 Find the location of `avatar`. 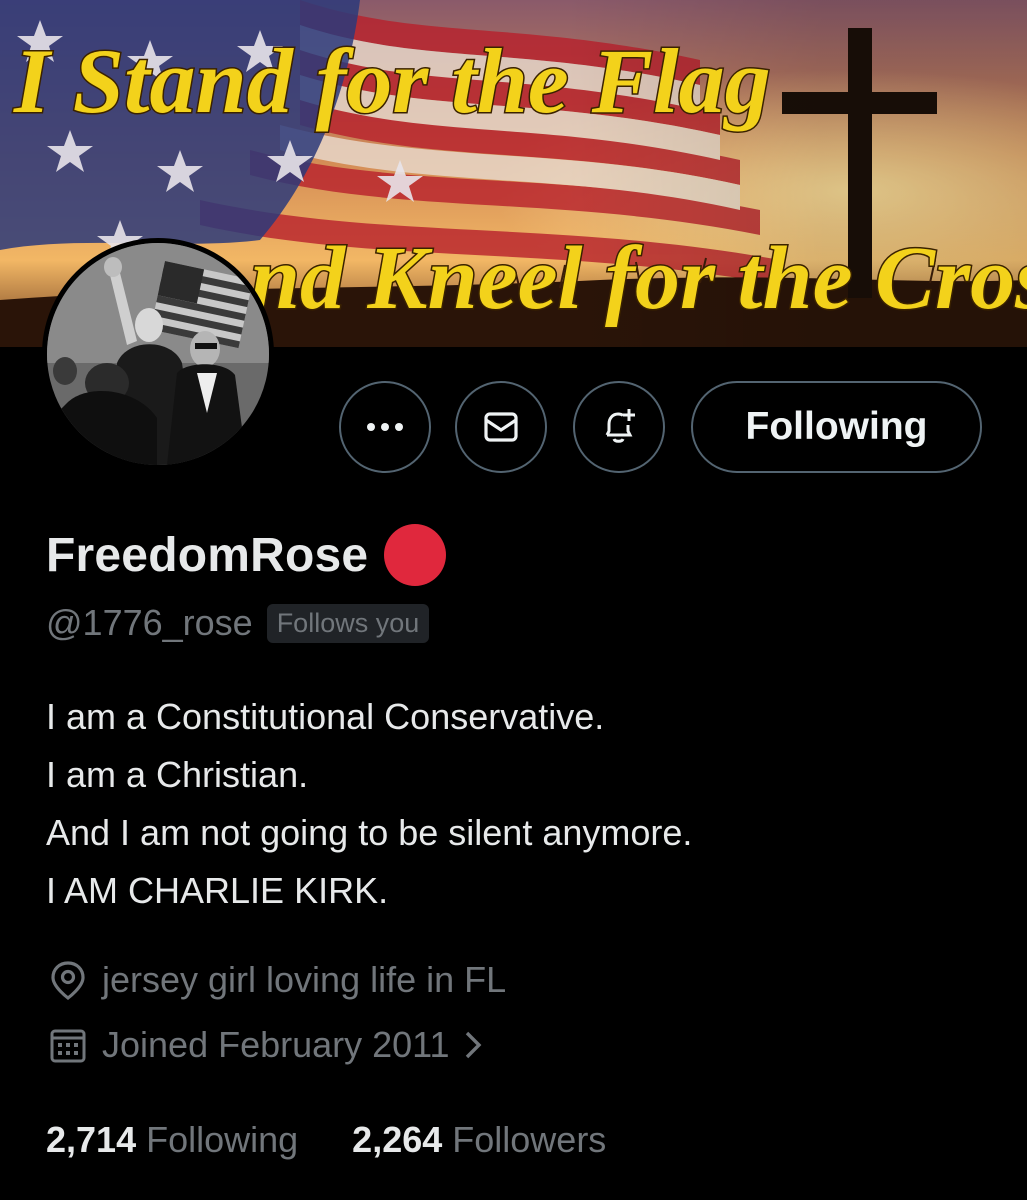

avatar is located at coordinates (158, 354).